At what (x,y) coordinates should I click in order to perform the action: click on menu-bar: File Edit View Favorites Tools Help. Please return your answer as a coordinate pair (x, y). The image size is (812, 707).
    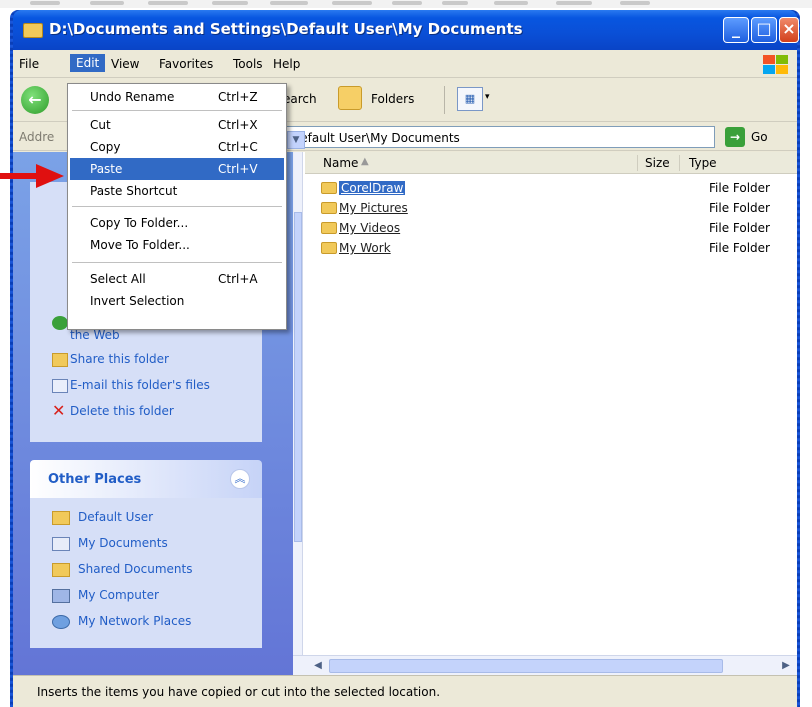
    Looking at the image, I should click on (405, 64).